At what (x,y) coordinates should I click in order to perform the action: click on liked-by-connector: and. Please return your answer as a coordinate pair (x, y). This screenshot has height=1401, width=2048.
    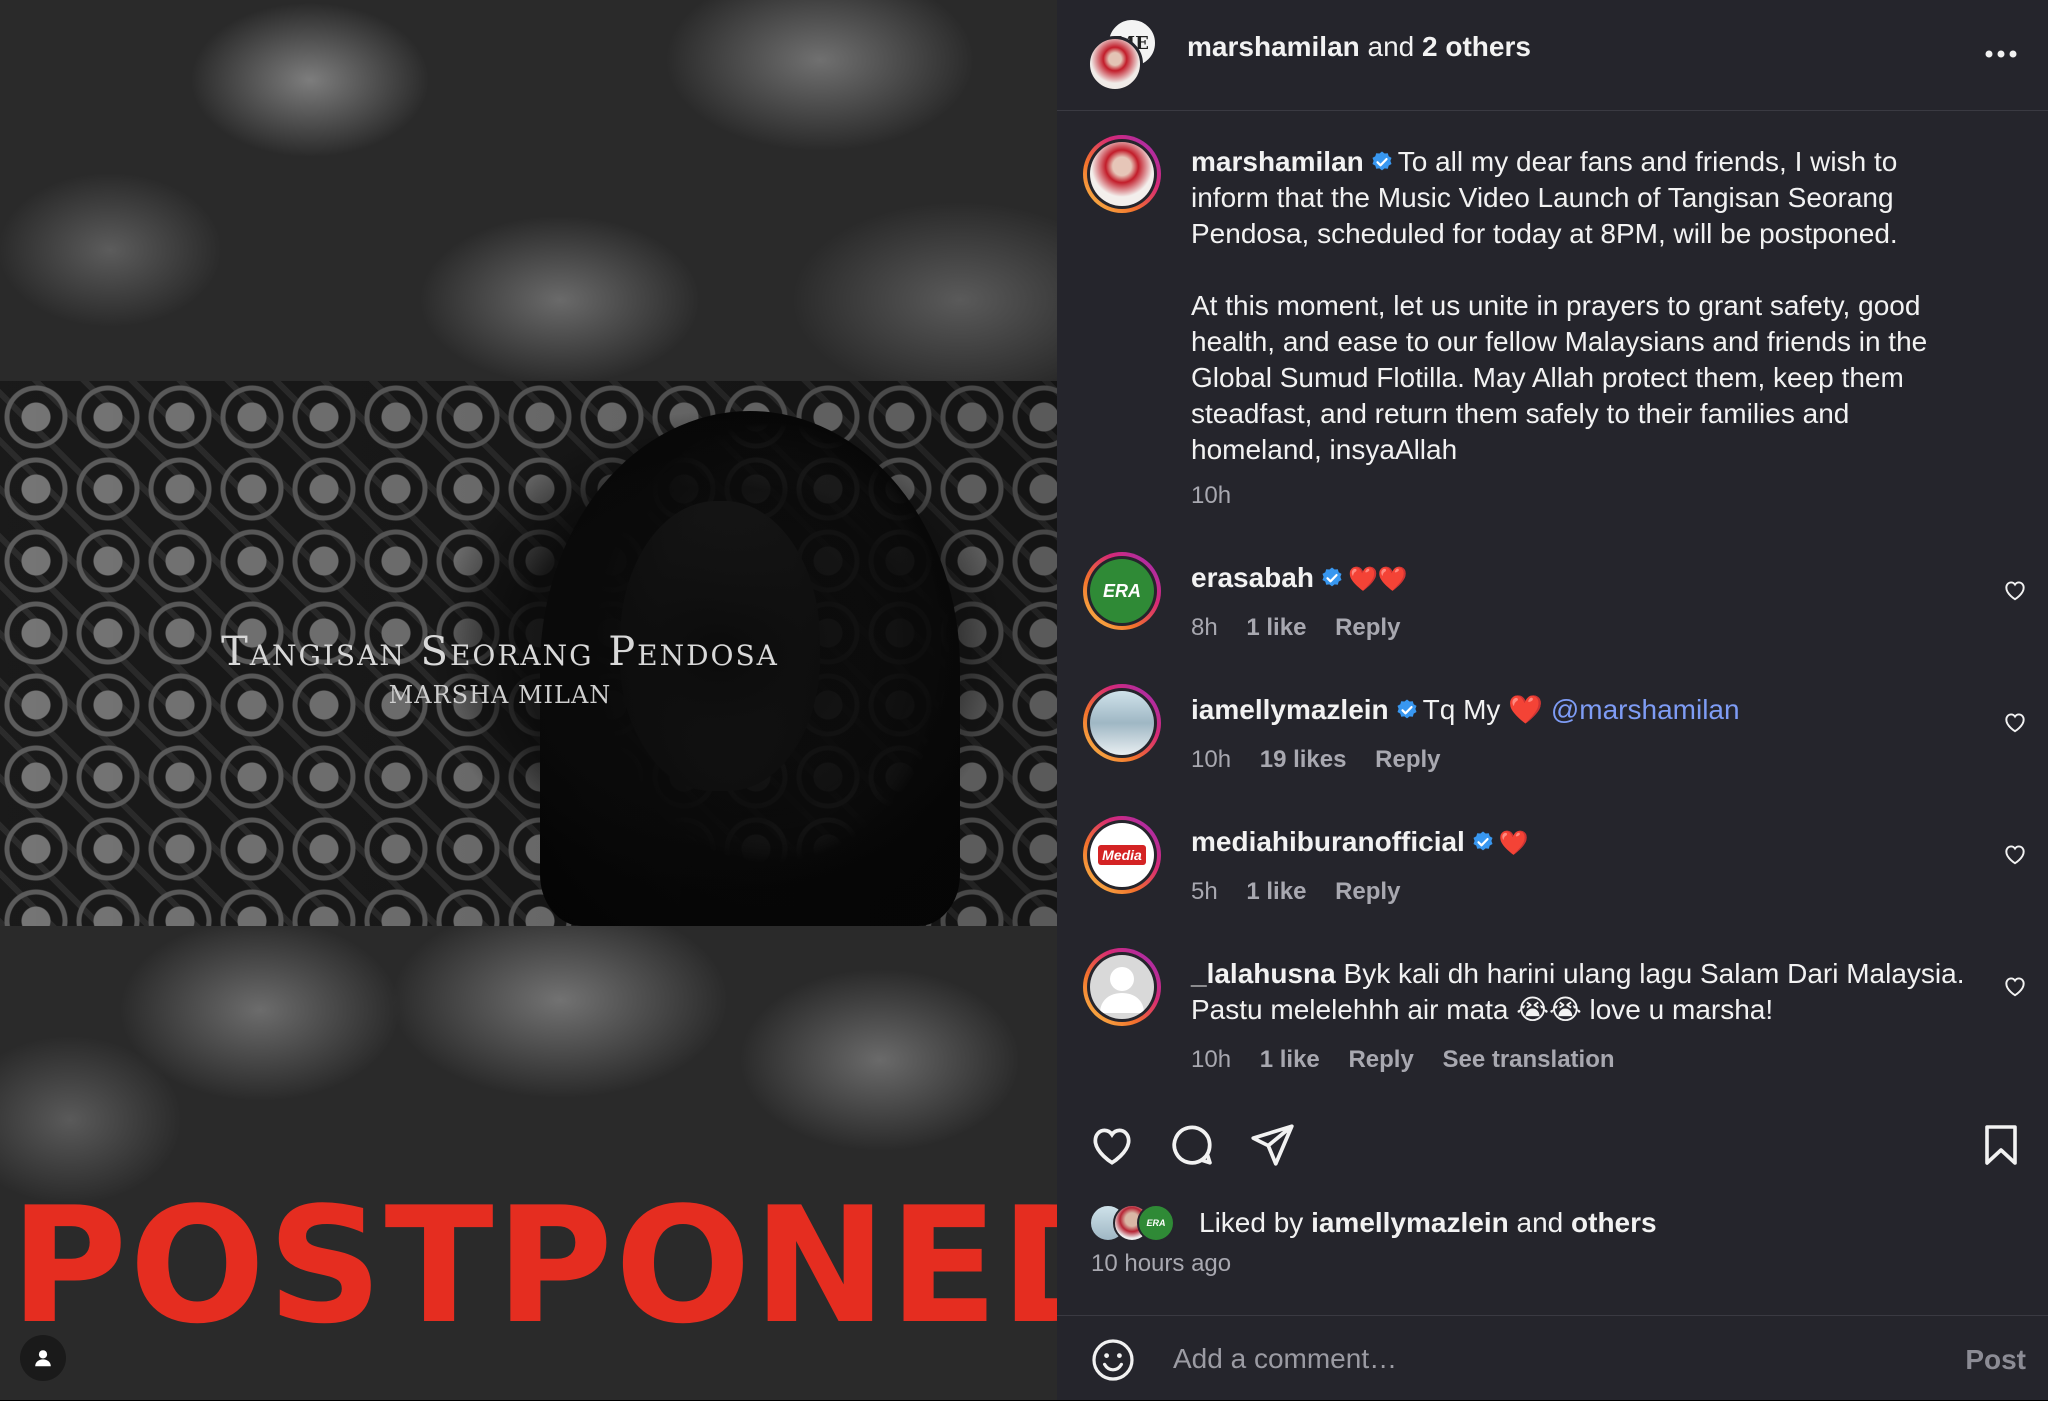
    Looking at the image, I should click on (1540, 1222).